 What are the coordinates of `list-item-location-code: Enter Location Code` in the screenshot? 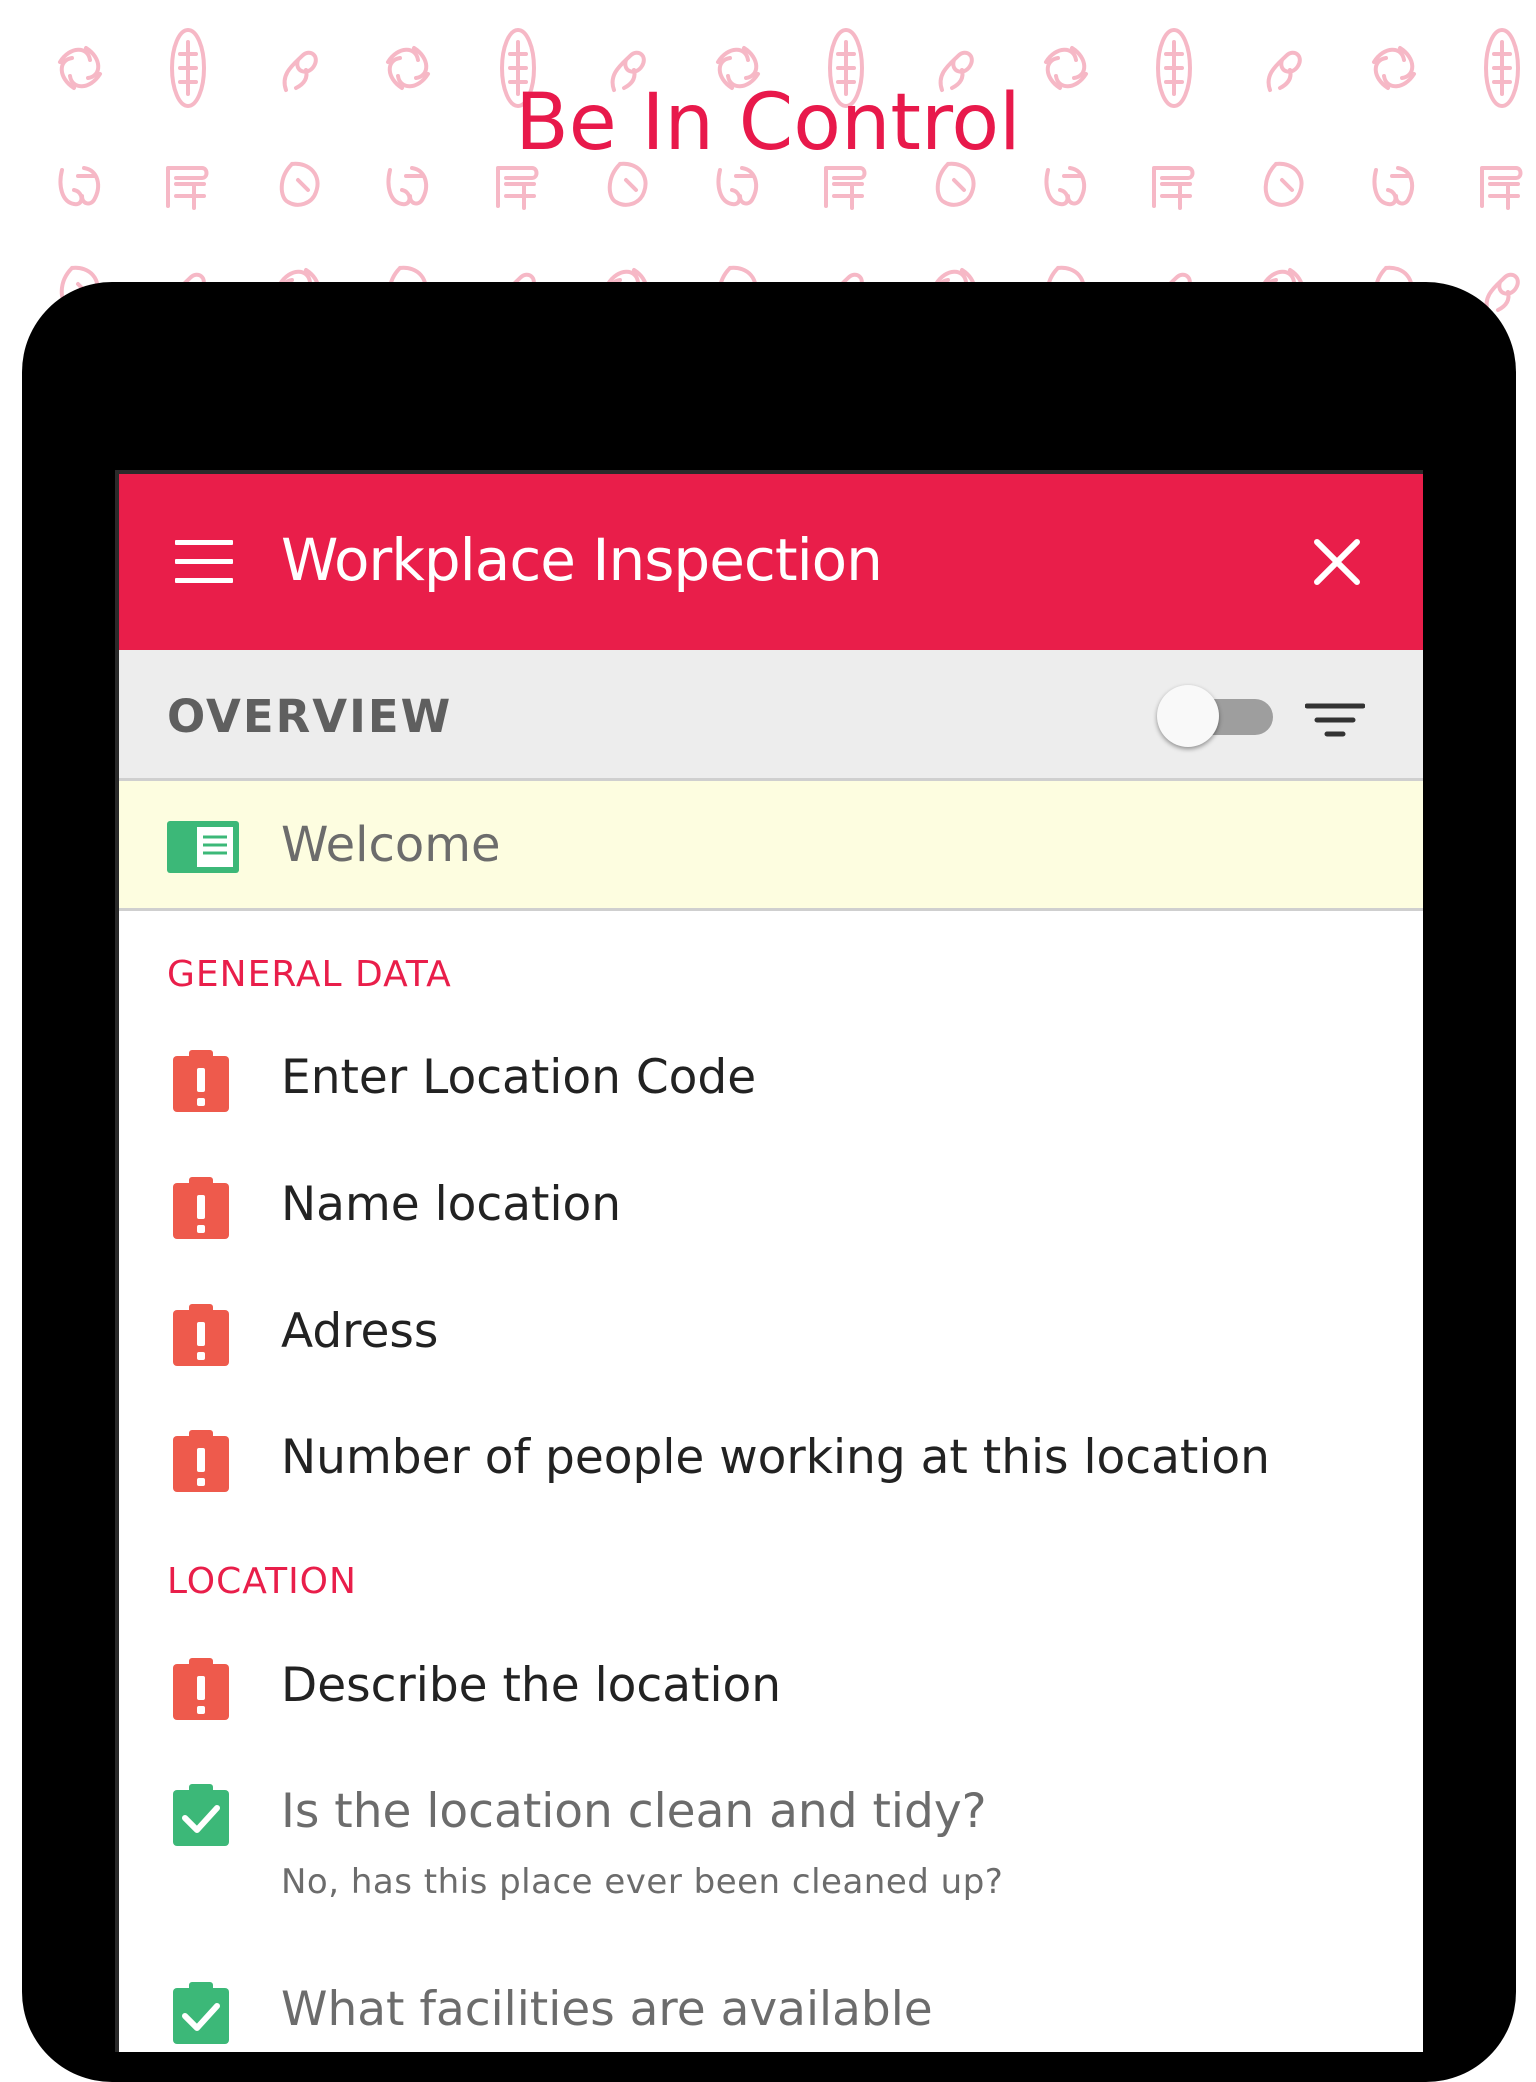 It's located at (769, 1086).